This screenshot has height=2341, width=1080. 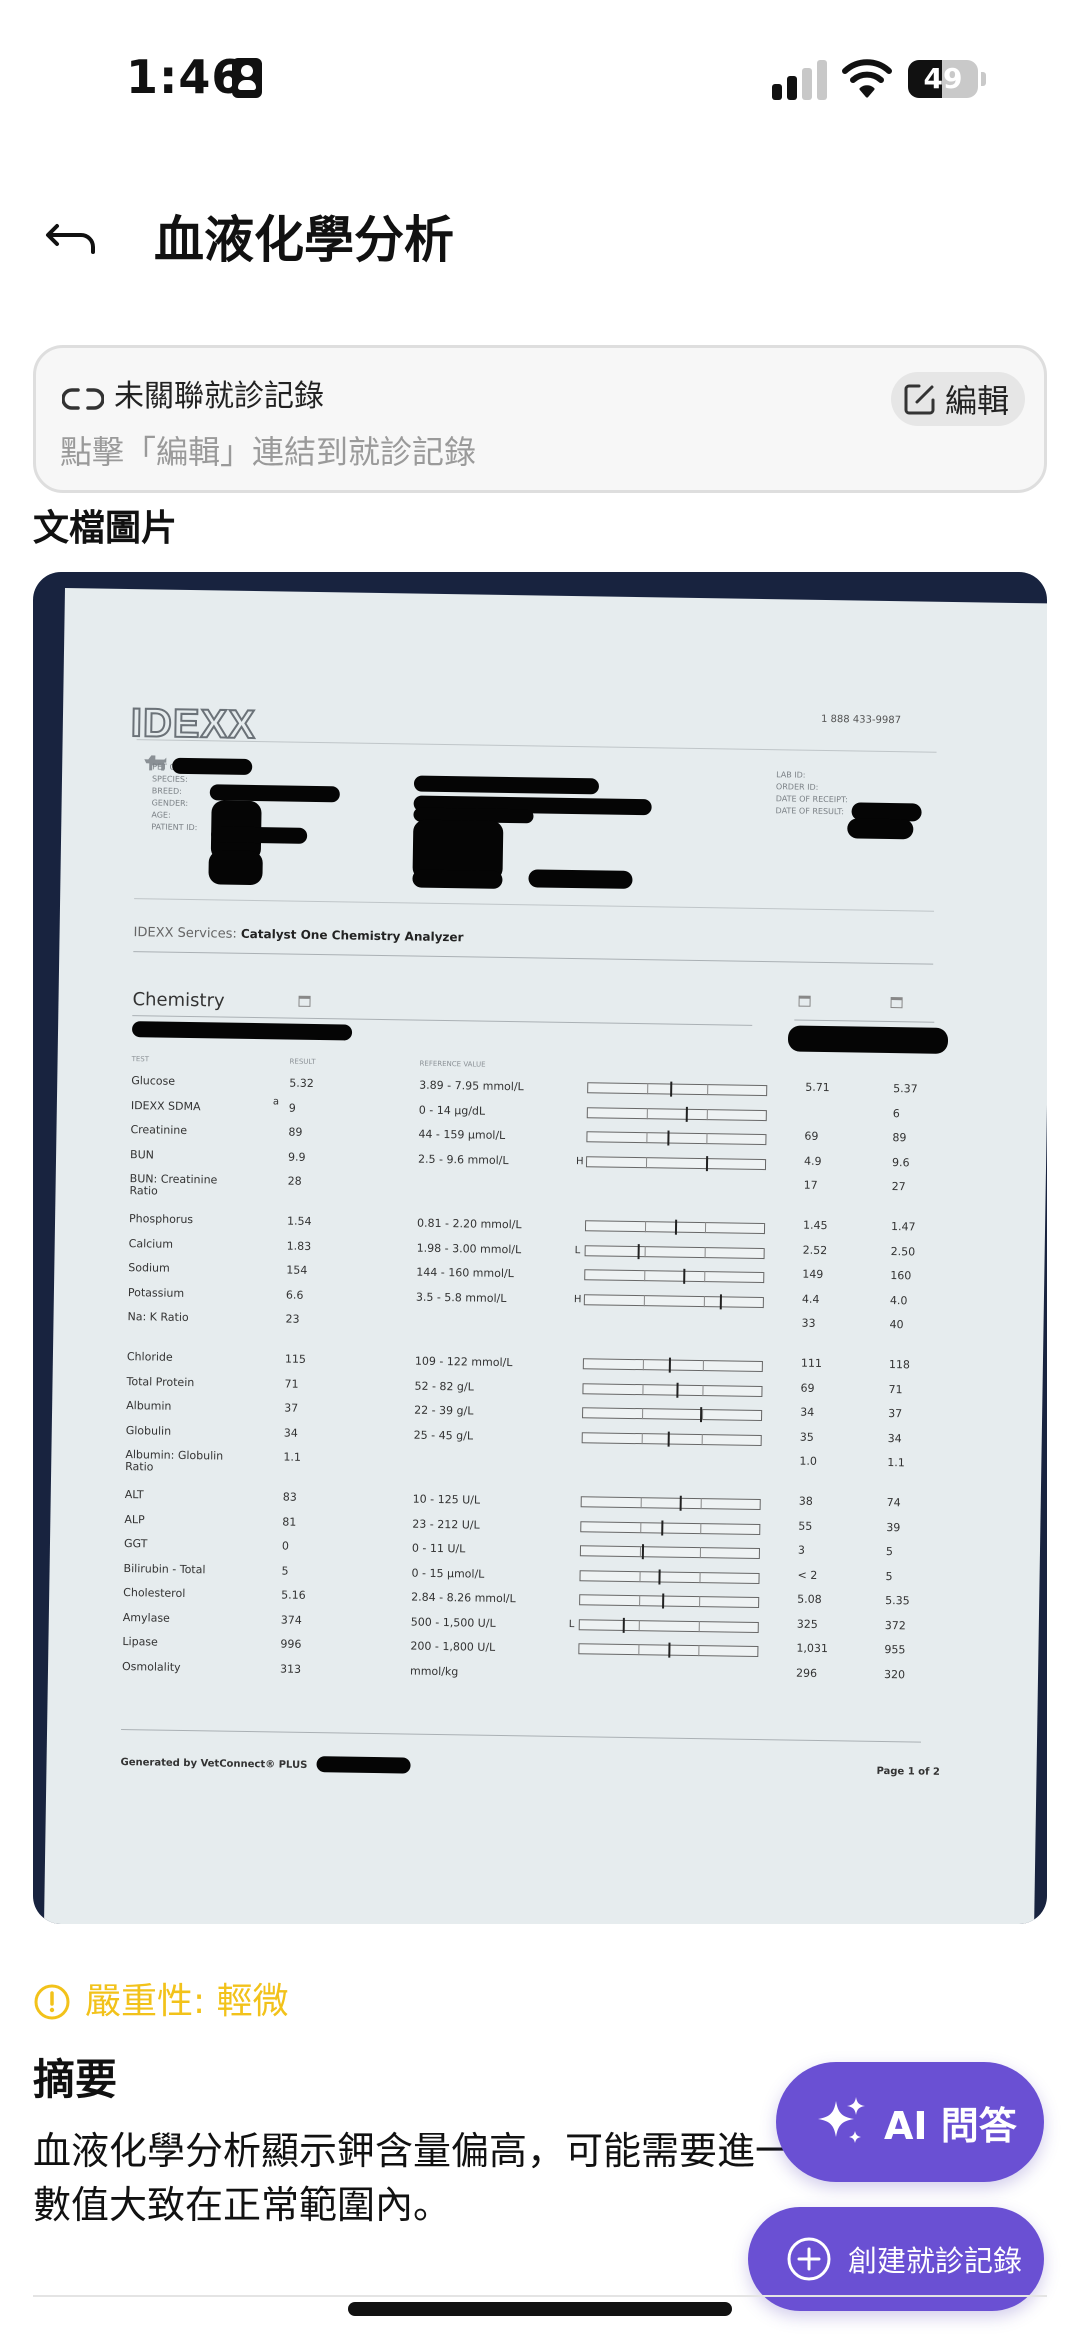 What do you see at coordinates (811, 799) in the screenshot?
I see `order-label: DATE OF RECEIPT:` at bounding box center [811, 799].